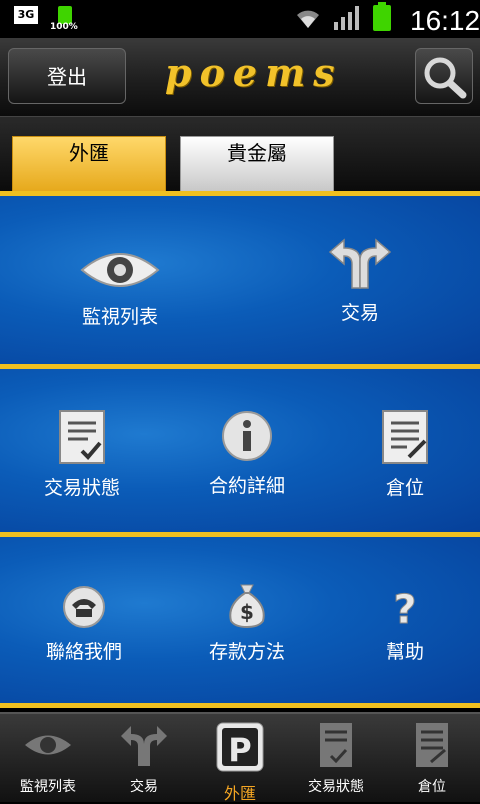 Image resolution: width=480 pixels, height=804 pixels. I want to click on search-button, so click(444, 76).